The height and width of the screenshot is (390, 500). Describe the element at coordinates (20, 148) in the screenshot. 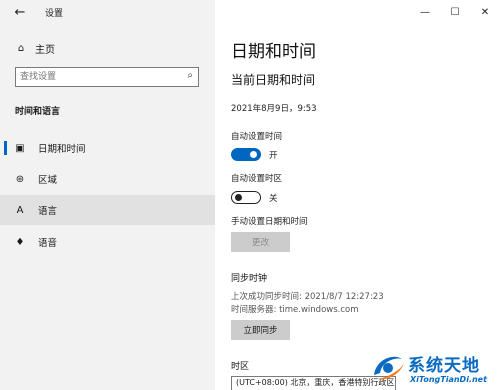

I see `calendar-clock-icon: ▣` at that location.